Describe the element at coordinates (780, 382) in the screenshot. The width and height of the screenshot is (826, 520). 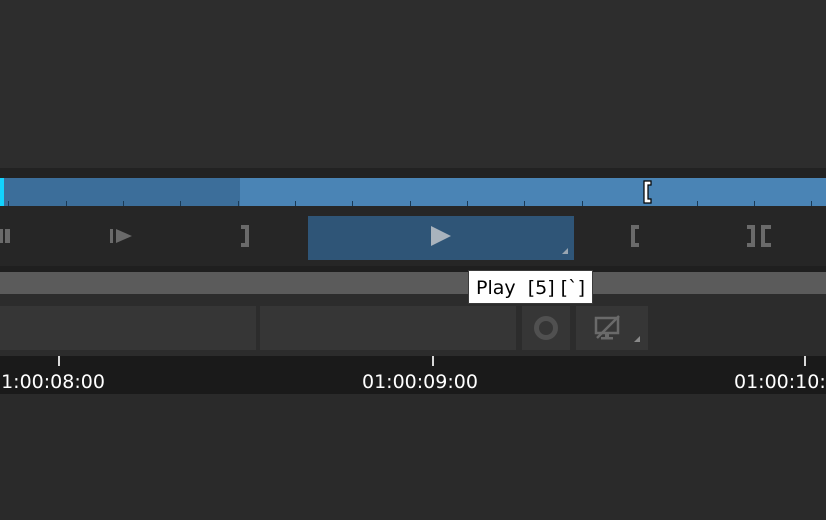
I see `timecode-label: 01:00:10:00` at that location.